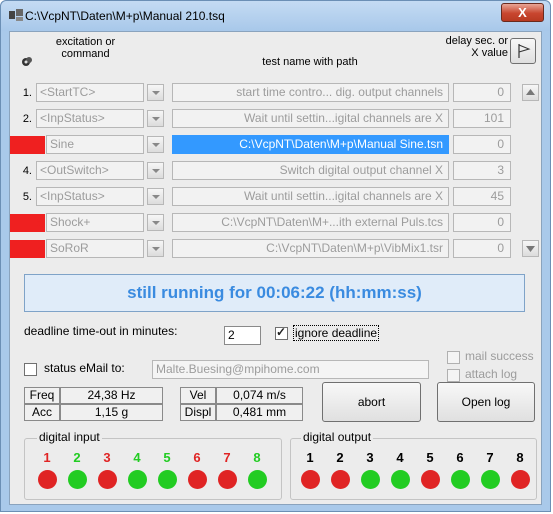 This screenshot has height=514, width=553. I want to click on delay-field: 101, so click(482, 118).